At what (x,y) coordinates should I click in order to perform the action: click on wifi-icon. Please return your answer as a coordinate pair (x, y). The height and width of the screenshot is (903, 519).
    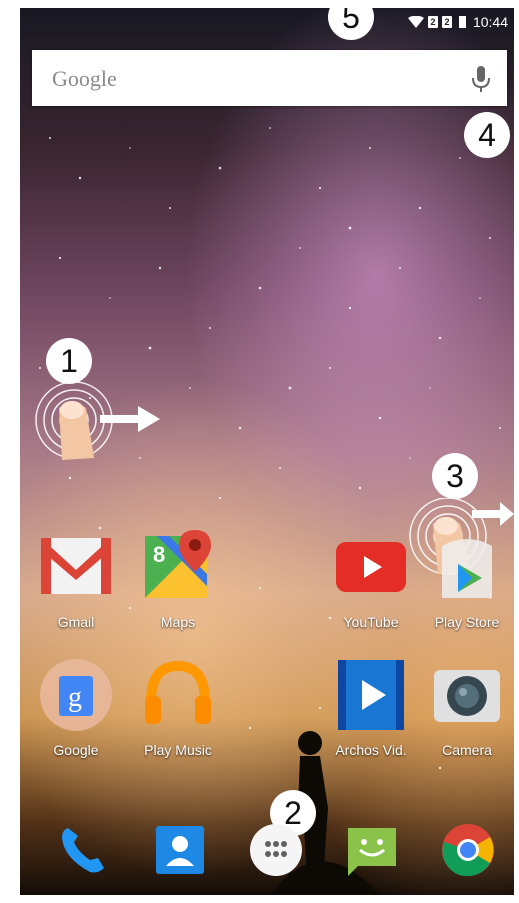
    Looking at the image, I should click on (415, 22).